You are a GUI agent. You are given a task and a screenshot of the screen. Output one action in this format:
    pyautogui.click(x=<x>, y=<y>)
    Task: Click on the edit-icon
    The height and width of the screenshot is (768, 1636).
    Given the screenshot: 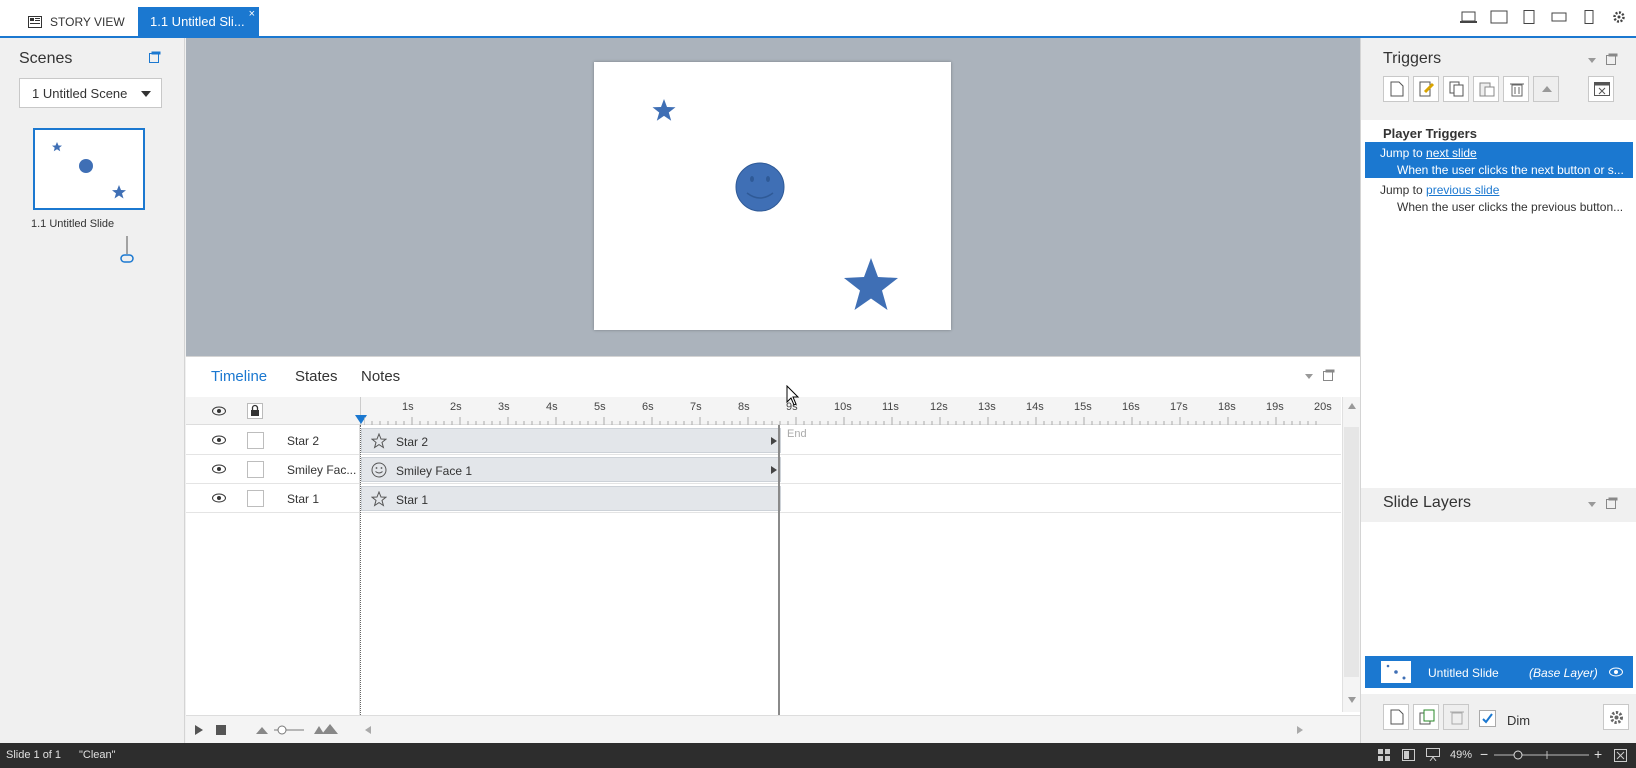 What is the action you would take?
    pyautogui.click(x=1427, y=89)
    